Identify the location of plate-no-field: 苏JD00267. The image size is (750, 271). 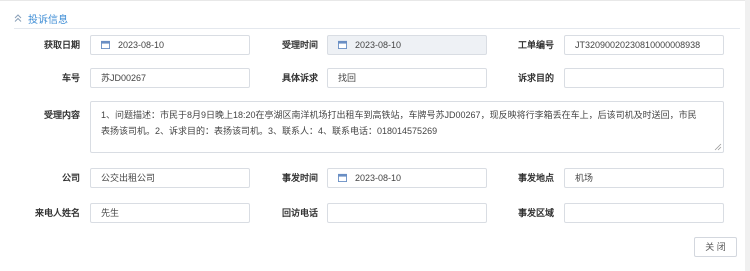
(170, 78).